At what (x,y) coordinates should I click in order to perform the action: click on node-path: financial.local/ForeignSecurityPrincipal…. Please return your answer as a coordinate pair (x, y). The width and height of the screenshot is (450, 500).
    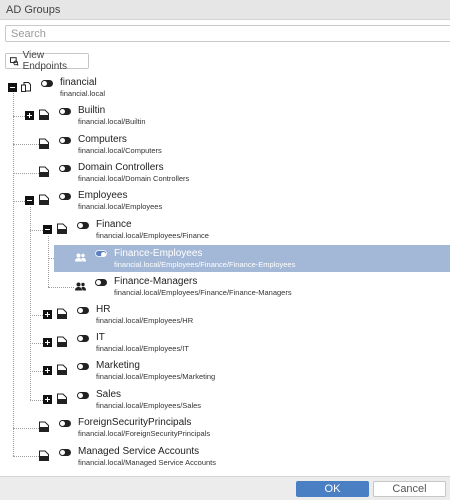
    Looking at the image, I should click on (144, 433).